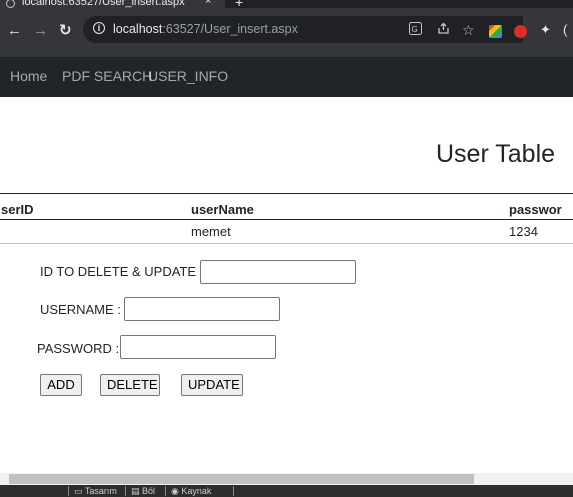 This screenshot has width=573, height=497. I want to click on ublock-extension-icon, so click(520, 31).